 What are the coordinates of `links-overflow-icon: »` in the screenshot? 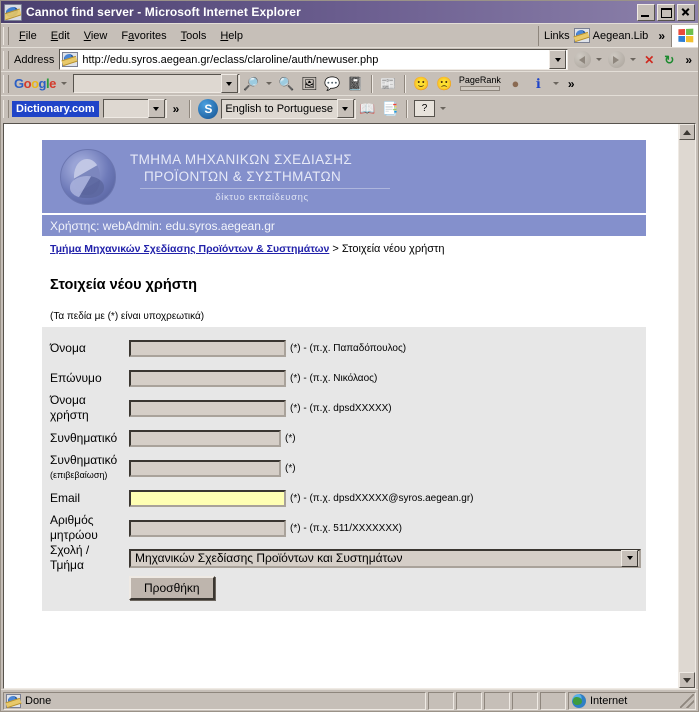 It's located at (661, 36).